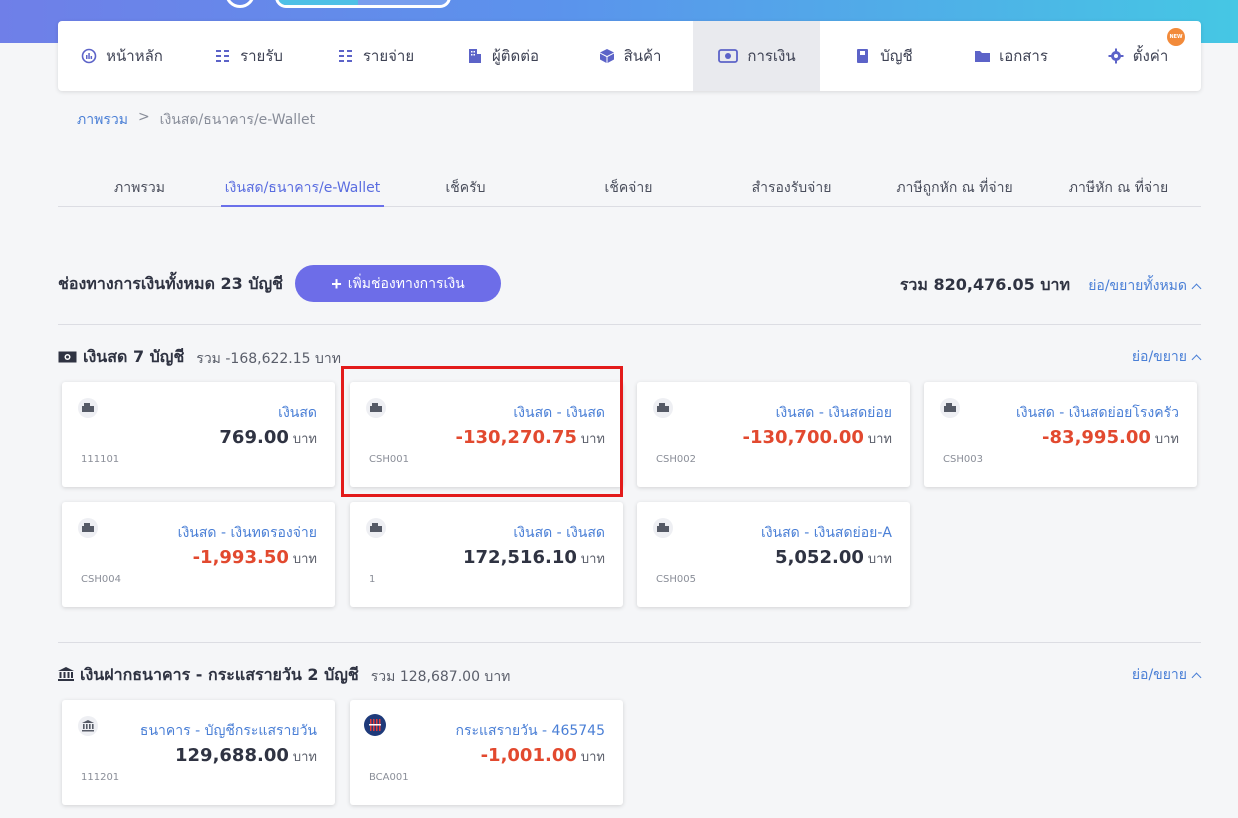  I want to click on account-name: เงินสด - เงินสดย่อย, so click(833, 413).